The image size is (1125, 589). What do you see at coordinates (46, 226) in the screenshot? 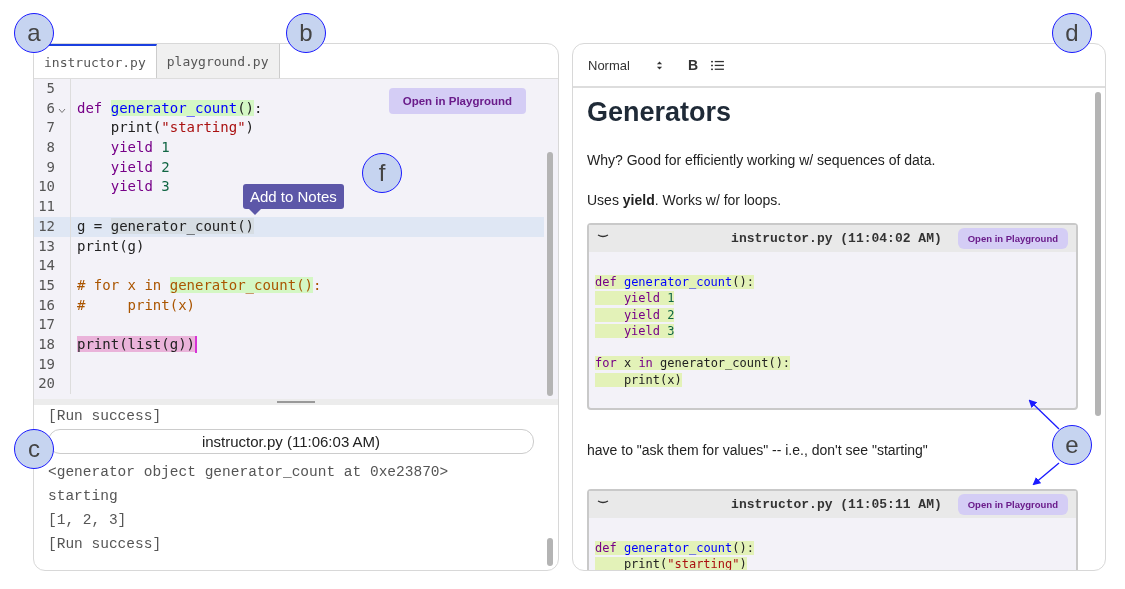
I see `line-number: 12` at bounding box center [46, 226].